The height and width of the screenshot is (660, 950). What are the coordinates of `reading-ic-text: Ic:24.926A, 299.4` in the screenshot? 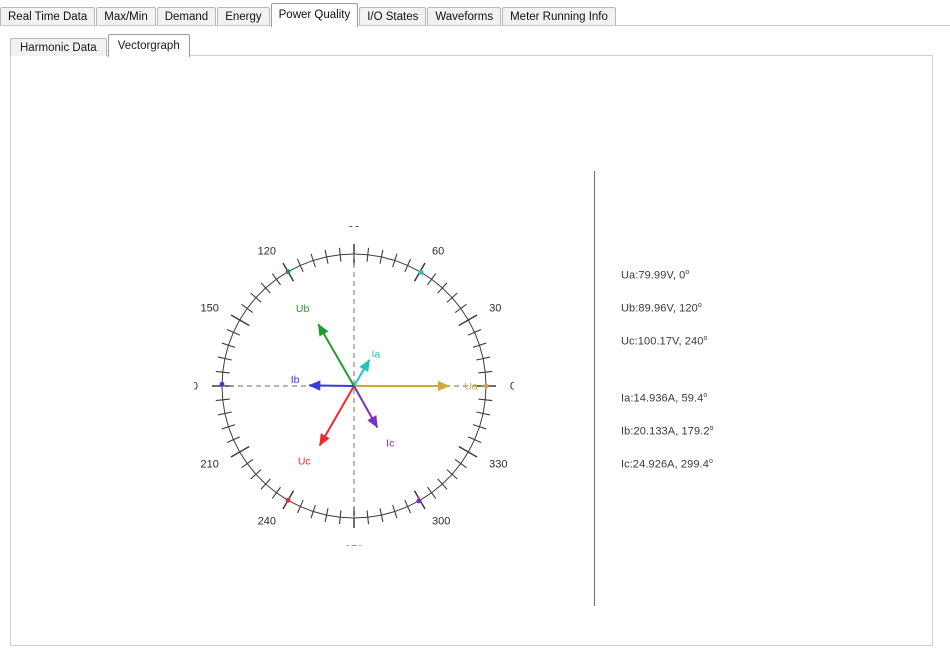 It's located at (665, 464).